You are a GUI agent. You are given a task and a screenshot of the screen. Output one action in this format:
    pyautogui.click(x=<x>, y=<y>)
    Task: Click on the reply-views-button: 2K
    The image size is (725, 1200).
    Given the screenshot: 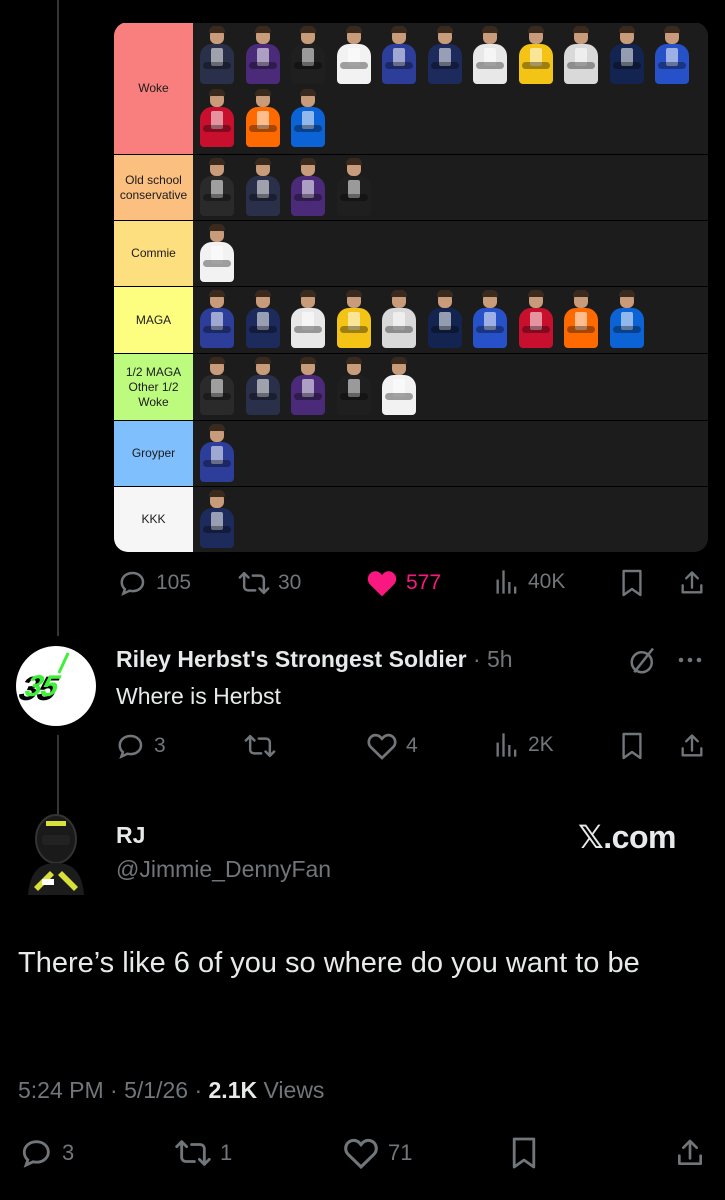 What is the action you would take?
    pyautogui.click(x=524, y=745)
    